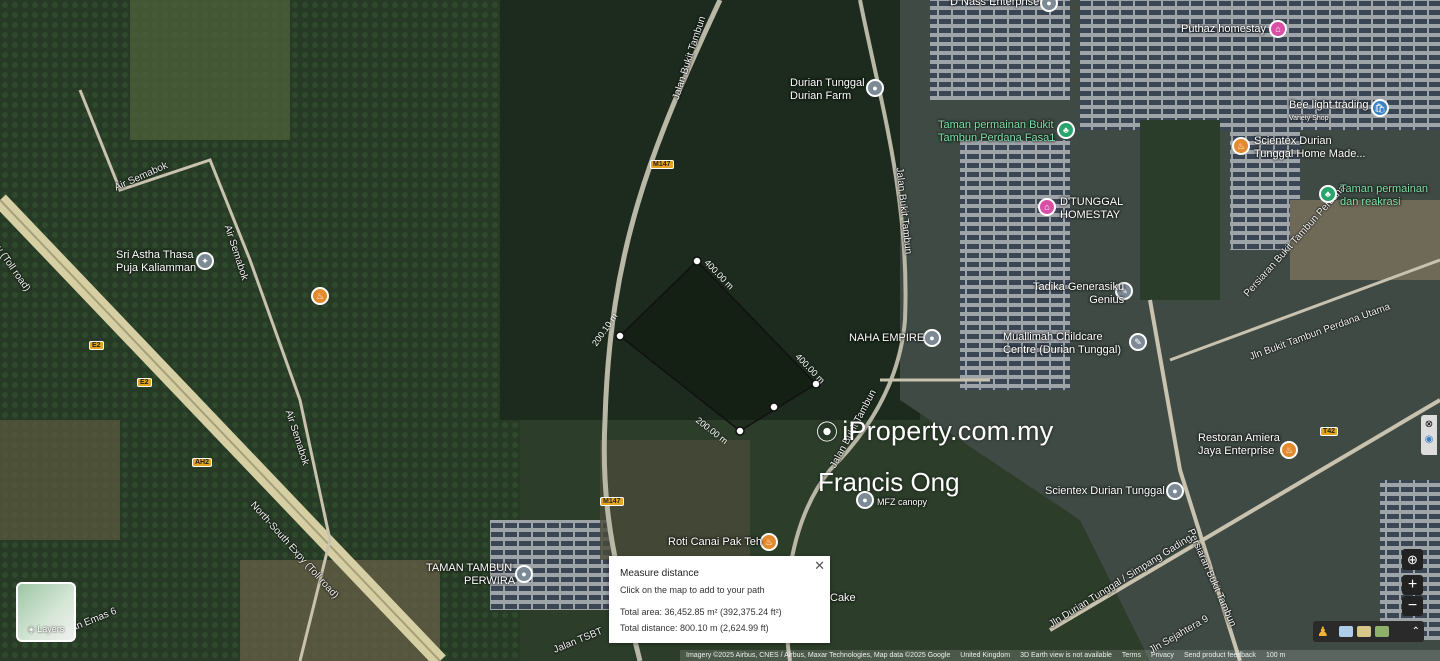 This screenshot has width=1440, height=661. What do you see at coordinates (948, 430) in the screenshot?
I see `watermark-brand: iProperty.com.my` at bounding box center [948, 430].